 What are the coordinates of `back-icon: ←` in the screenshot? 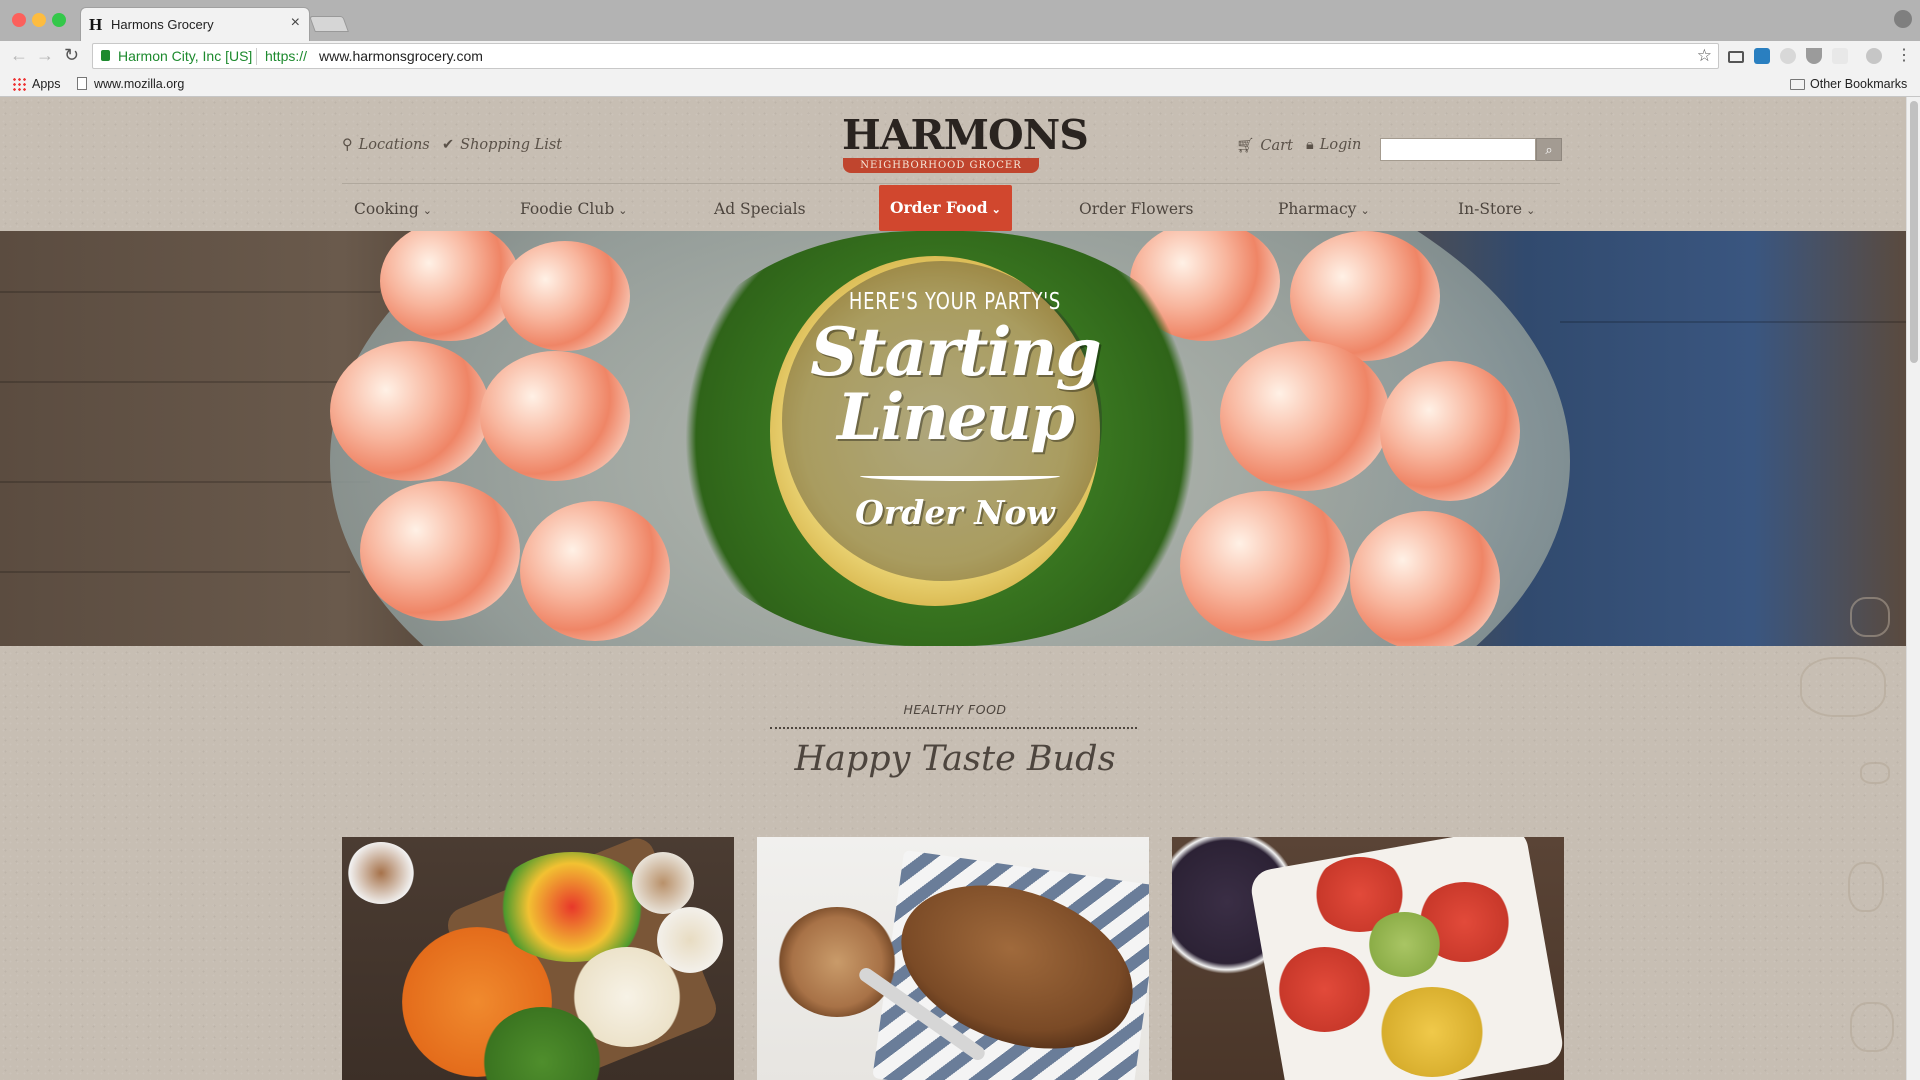 It's located at (19, 55).